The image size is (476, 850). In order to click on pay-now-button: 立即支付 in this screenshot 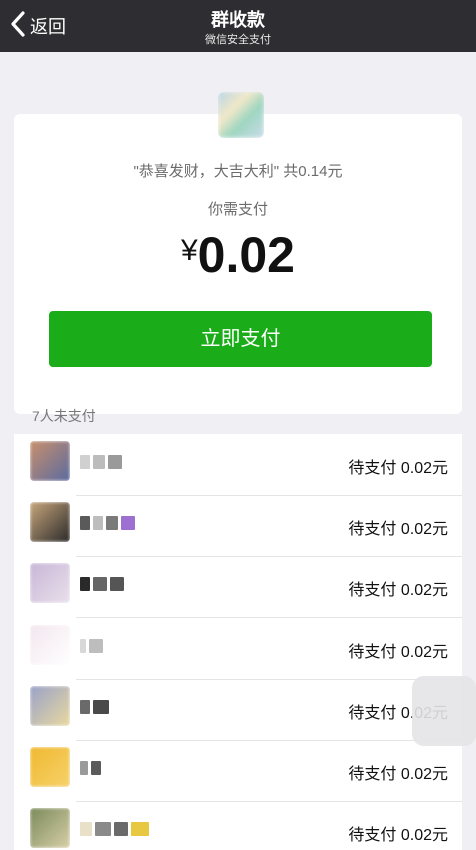, I will do `click(240, 339)`.